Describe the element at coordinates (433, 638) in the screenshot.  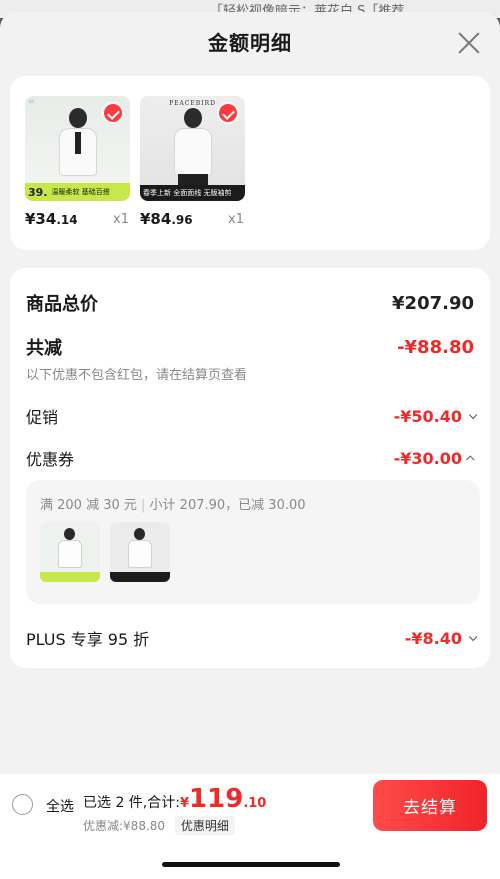
I see `plus-value: -¥8.40` at that location.